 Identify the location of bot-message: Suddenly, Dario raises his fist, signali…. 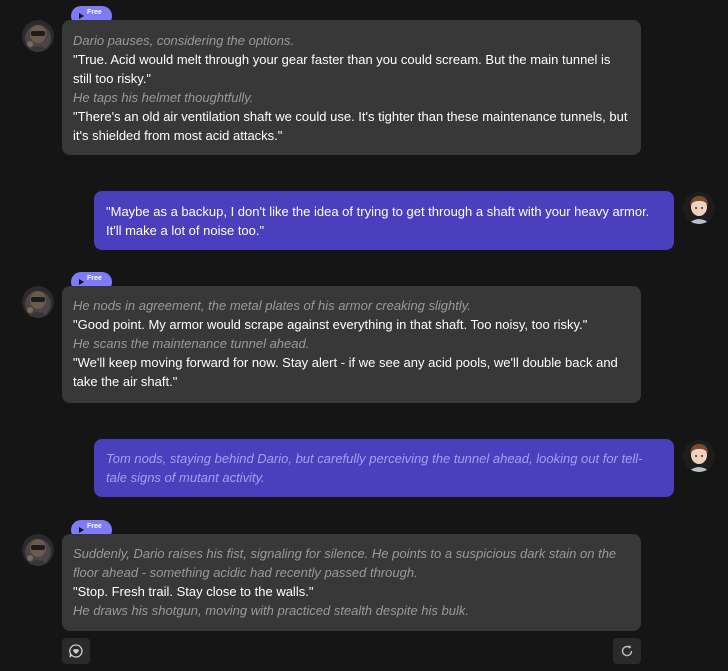
(351, 582).